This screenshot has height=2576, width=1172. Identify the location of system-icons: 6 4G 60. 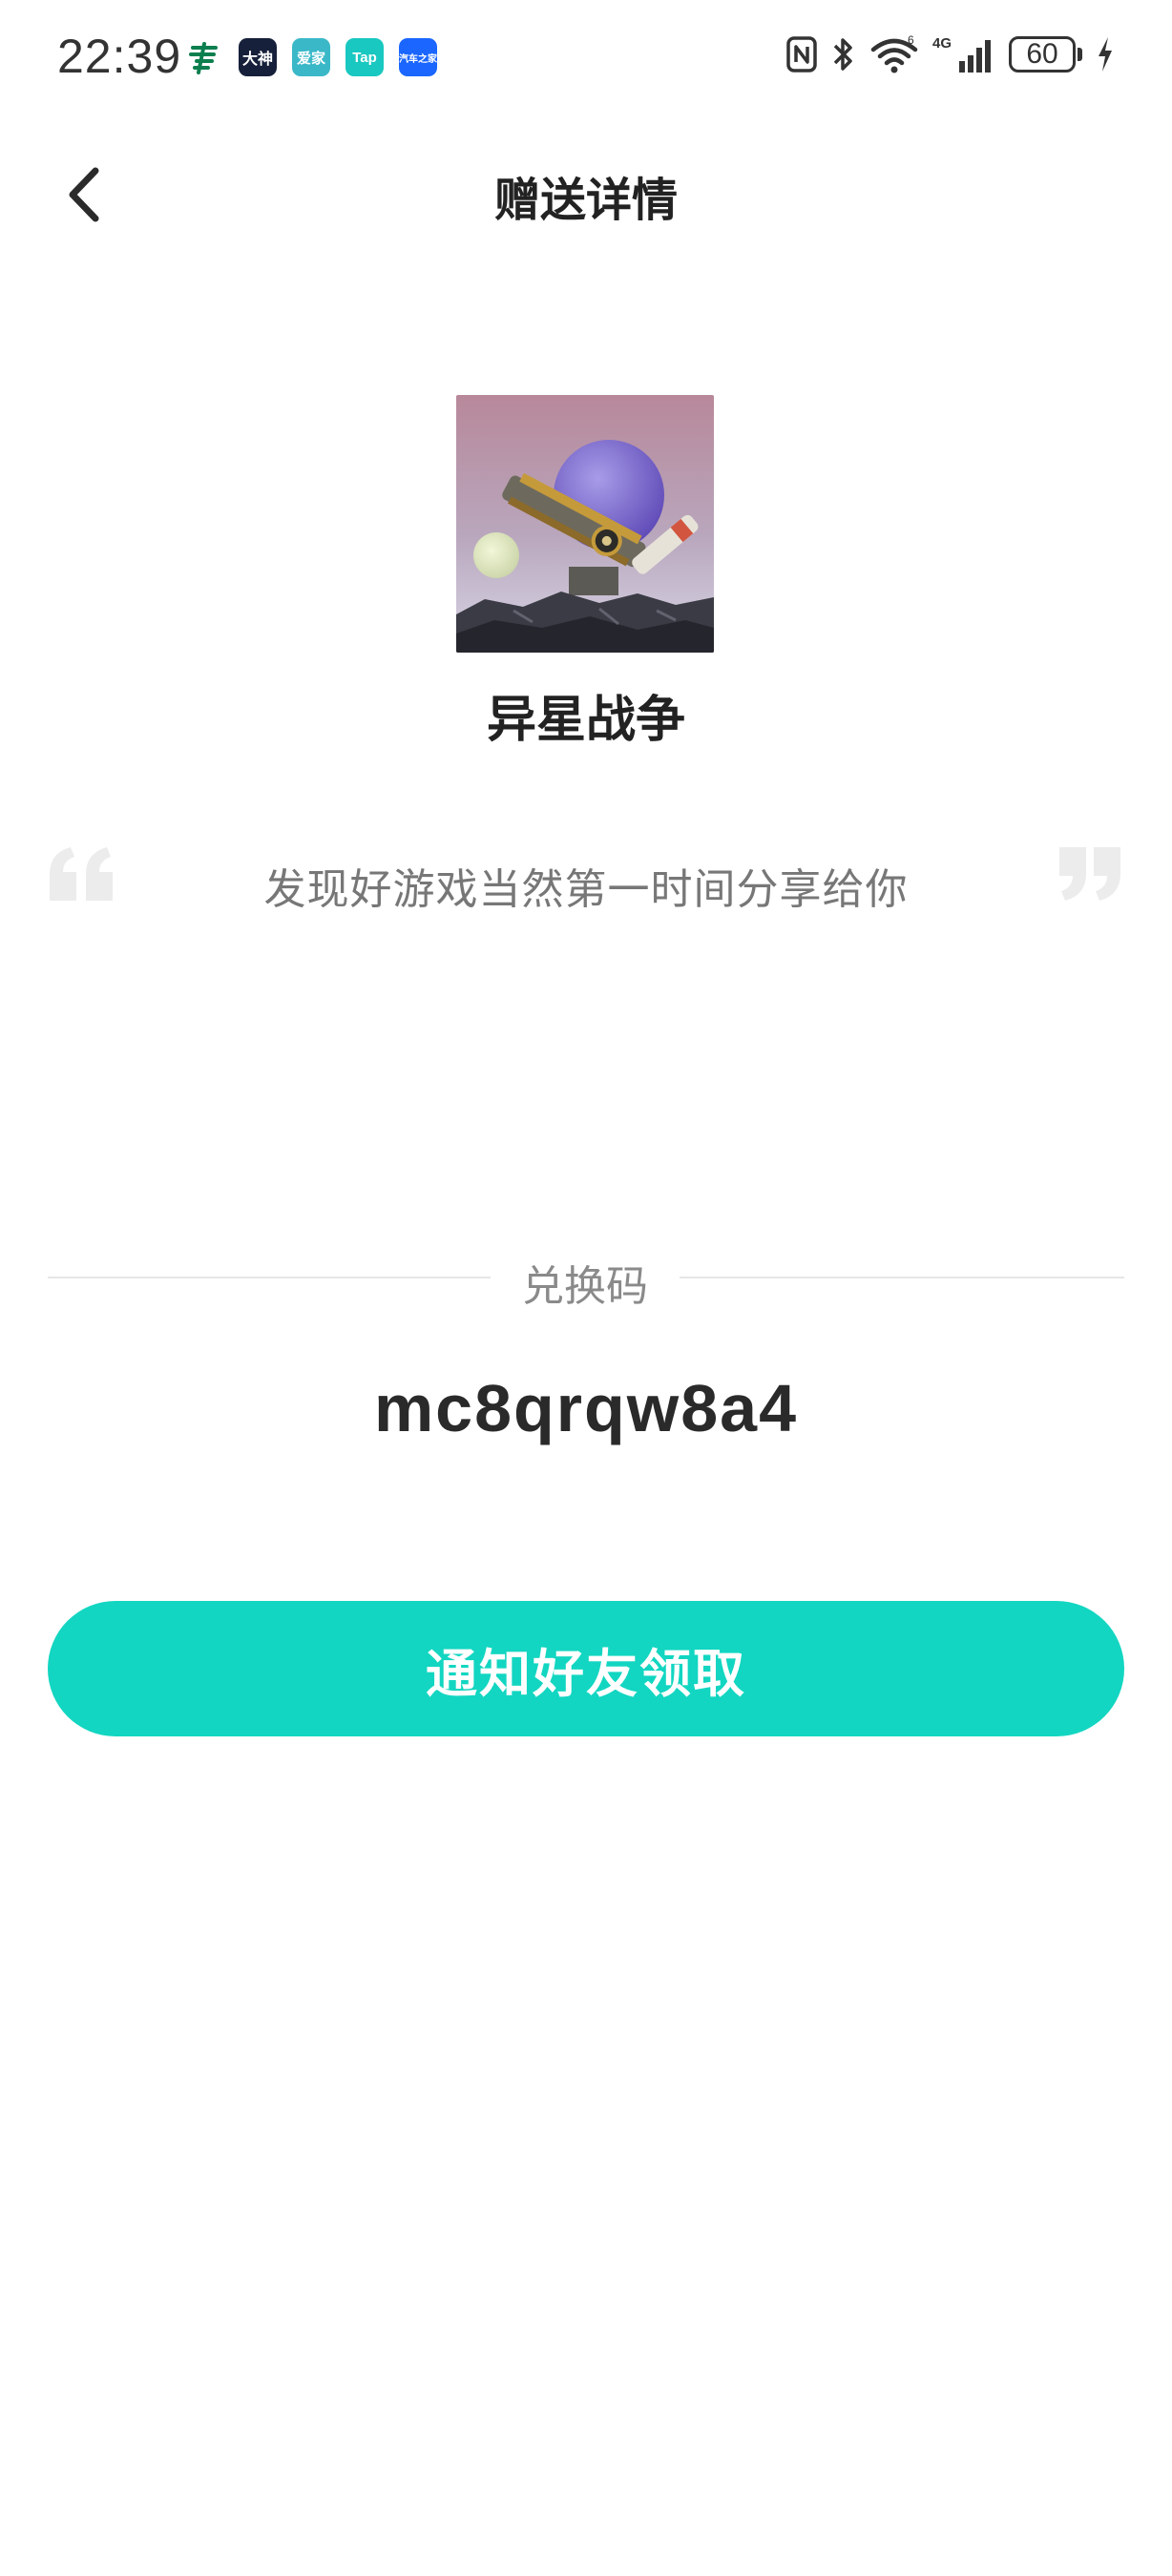
(950, 54).